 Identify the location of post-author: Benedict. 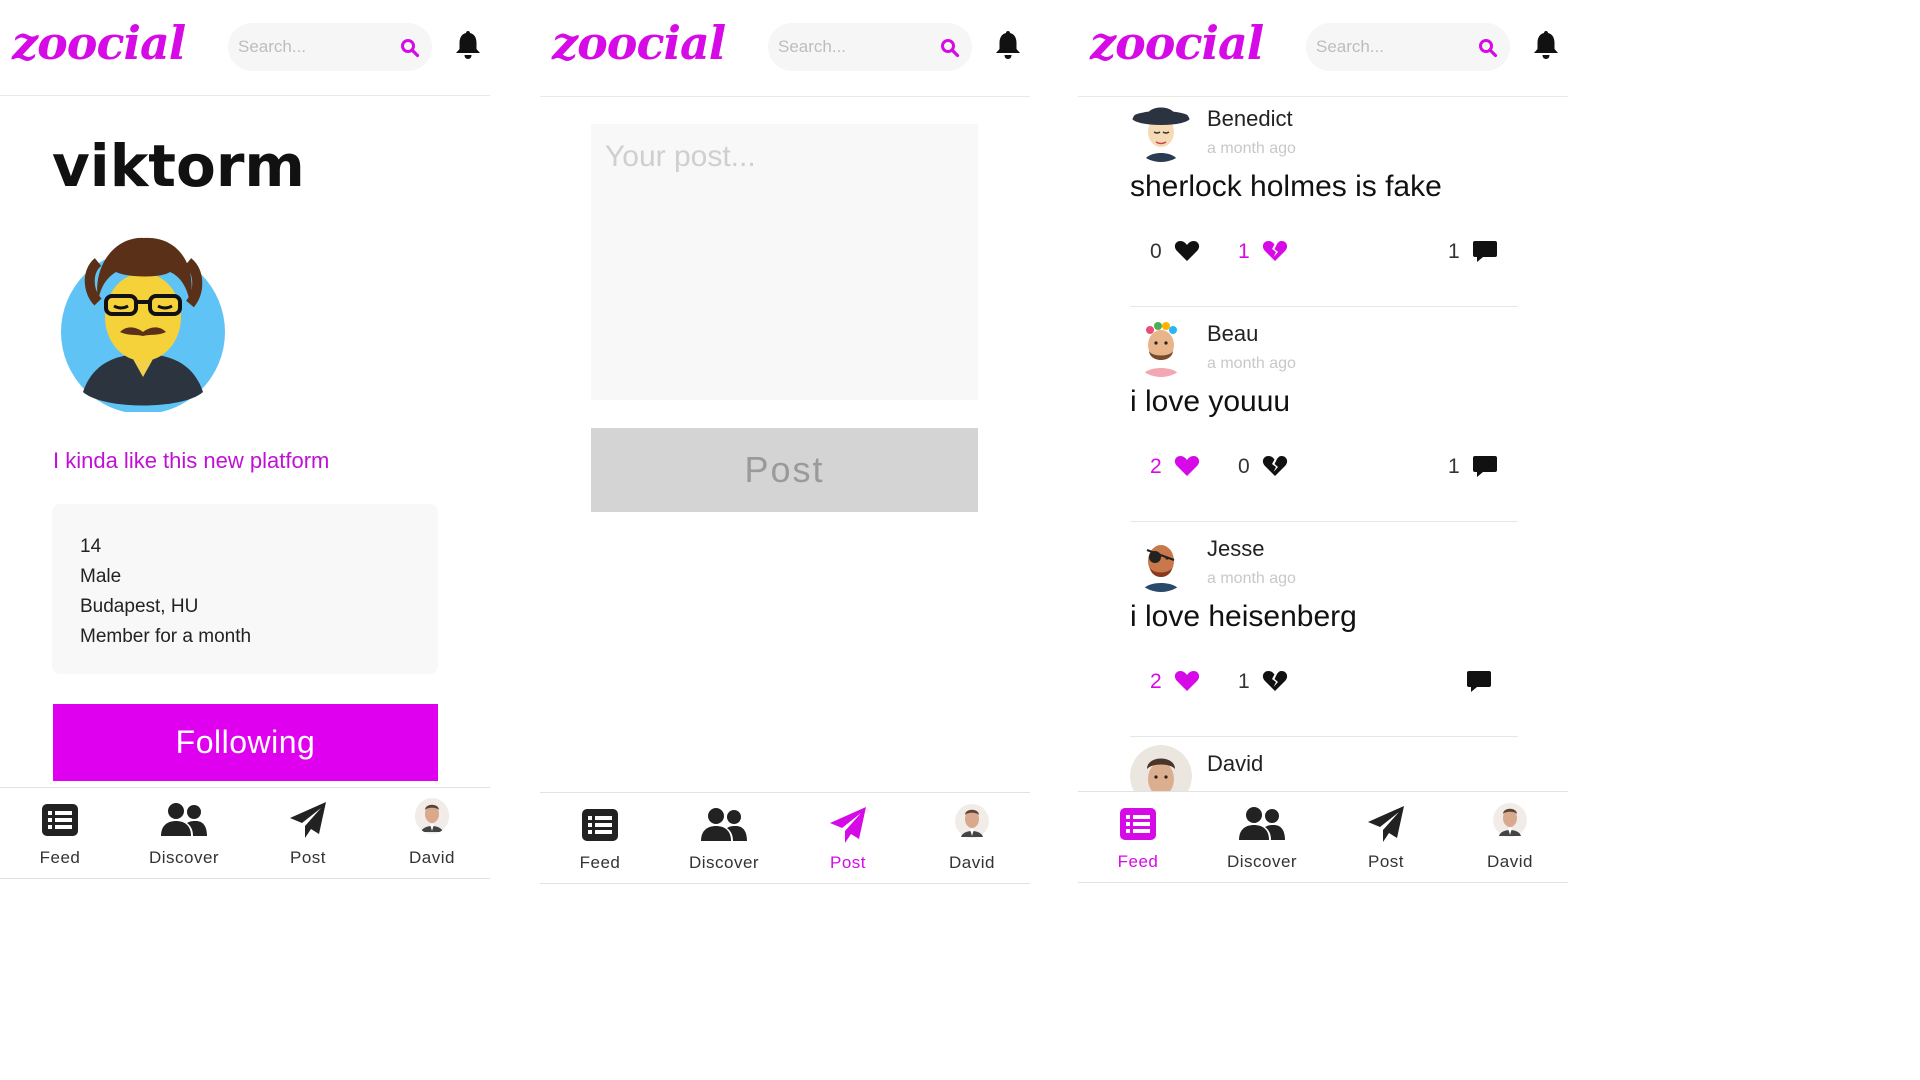
(1250, 119).